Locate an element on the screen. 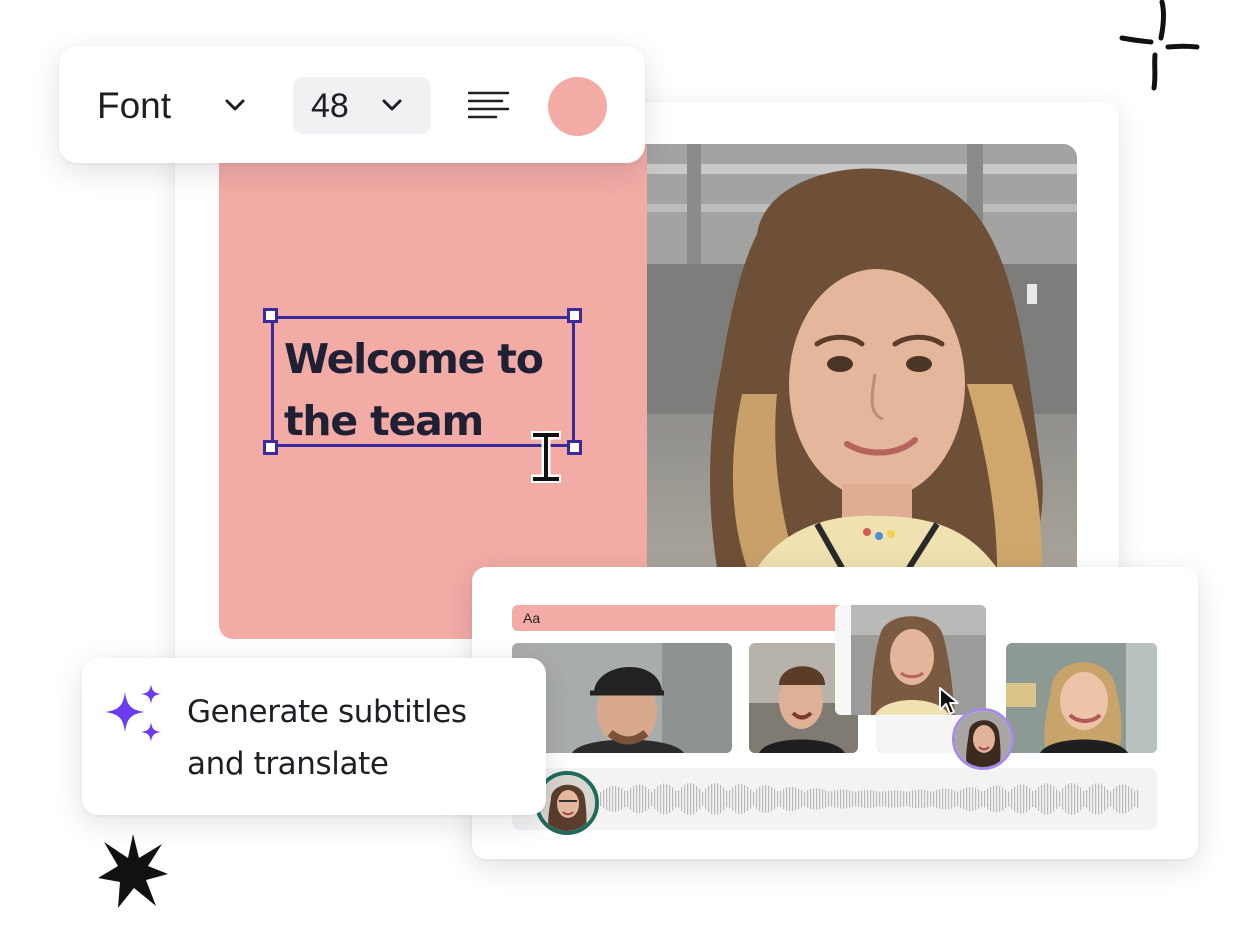 This screenshot has width=1238, height=926. align-left-icon is located at coordinates (489, 106).